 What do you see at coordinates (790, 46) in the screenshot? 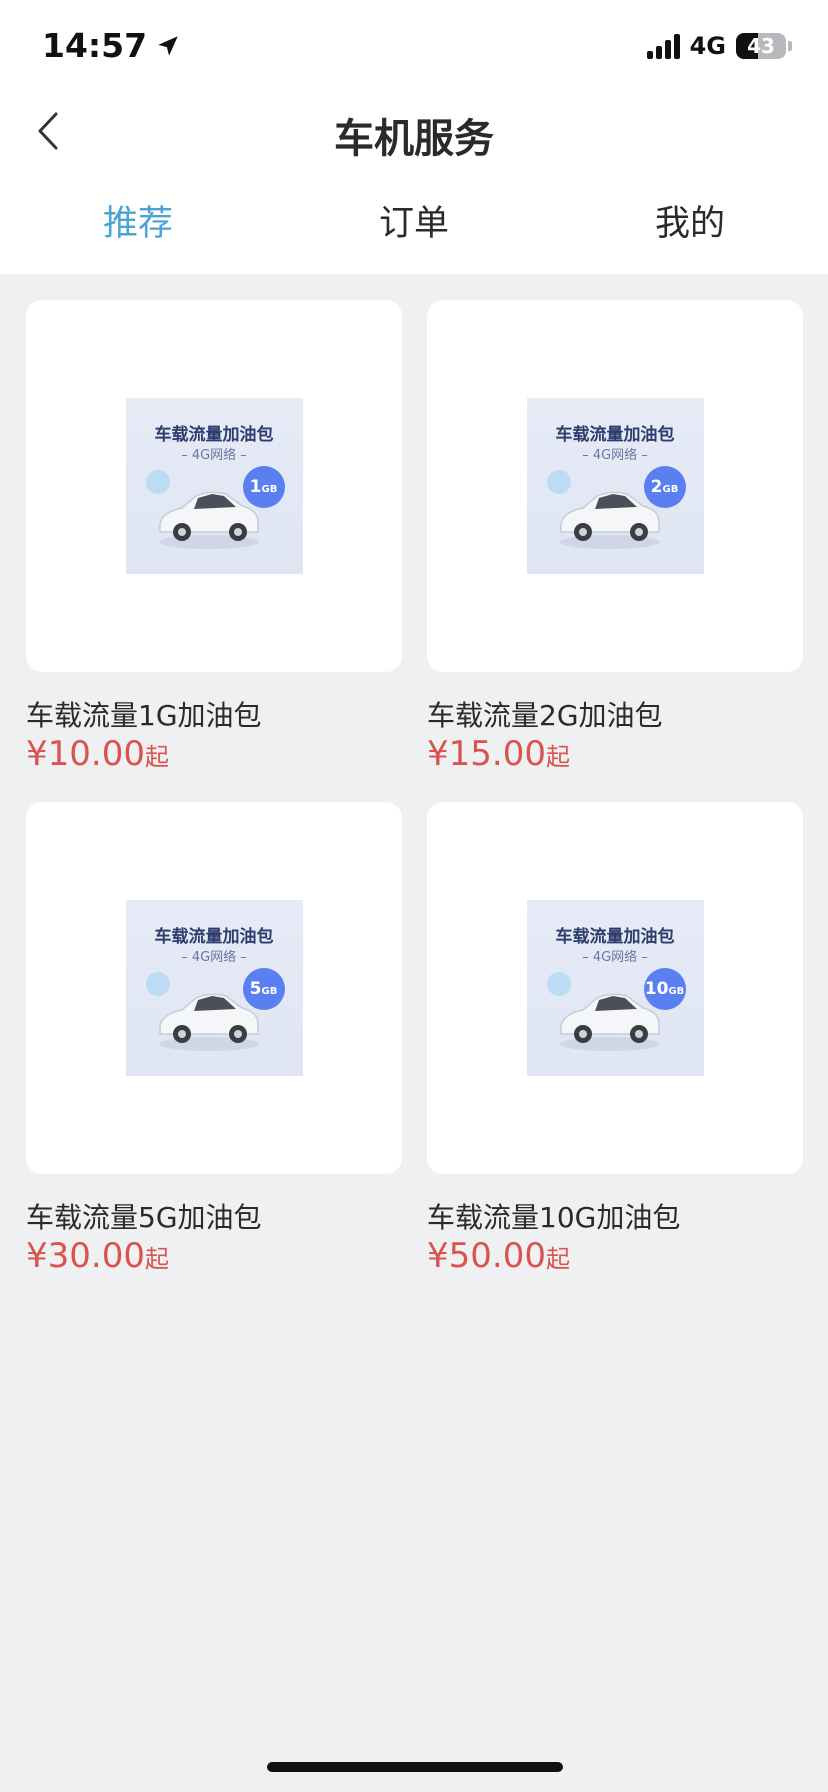
I see `battery-cap` at bounding box center [790, 46].